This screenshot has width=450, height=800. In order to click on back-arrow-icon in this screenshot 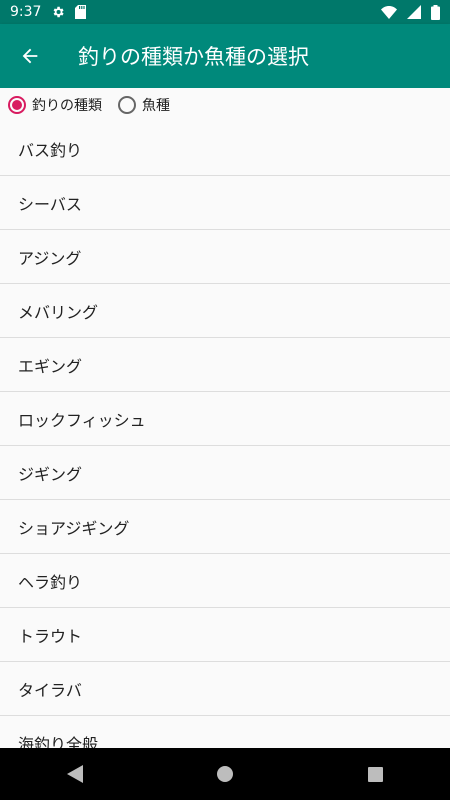, I will do `click(30, 56)`.